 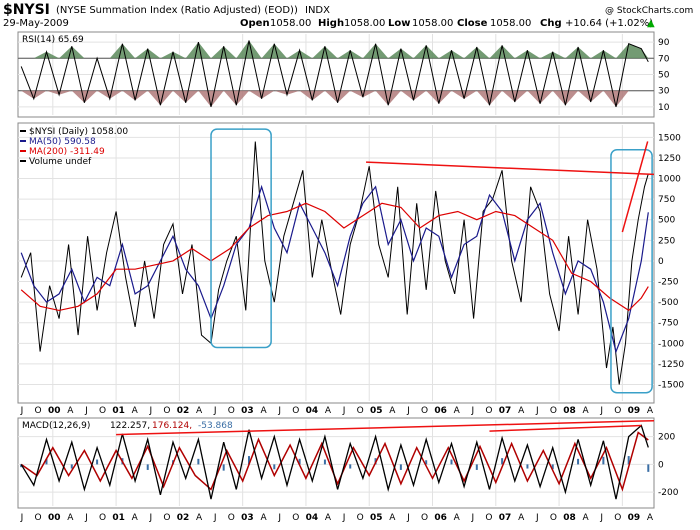 I want to click on rsi-tick-label: 50, so click(x=664, y=76).